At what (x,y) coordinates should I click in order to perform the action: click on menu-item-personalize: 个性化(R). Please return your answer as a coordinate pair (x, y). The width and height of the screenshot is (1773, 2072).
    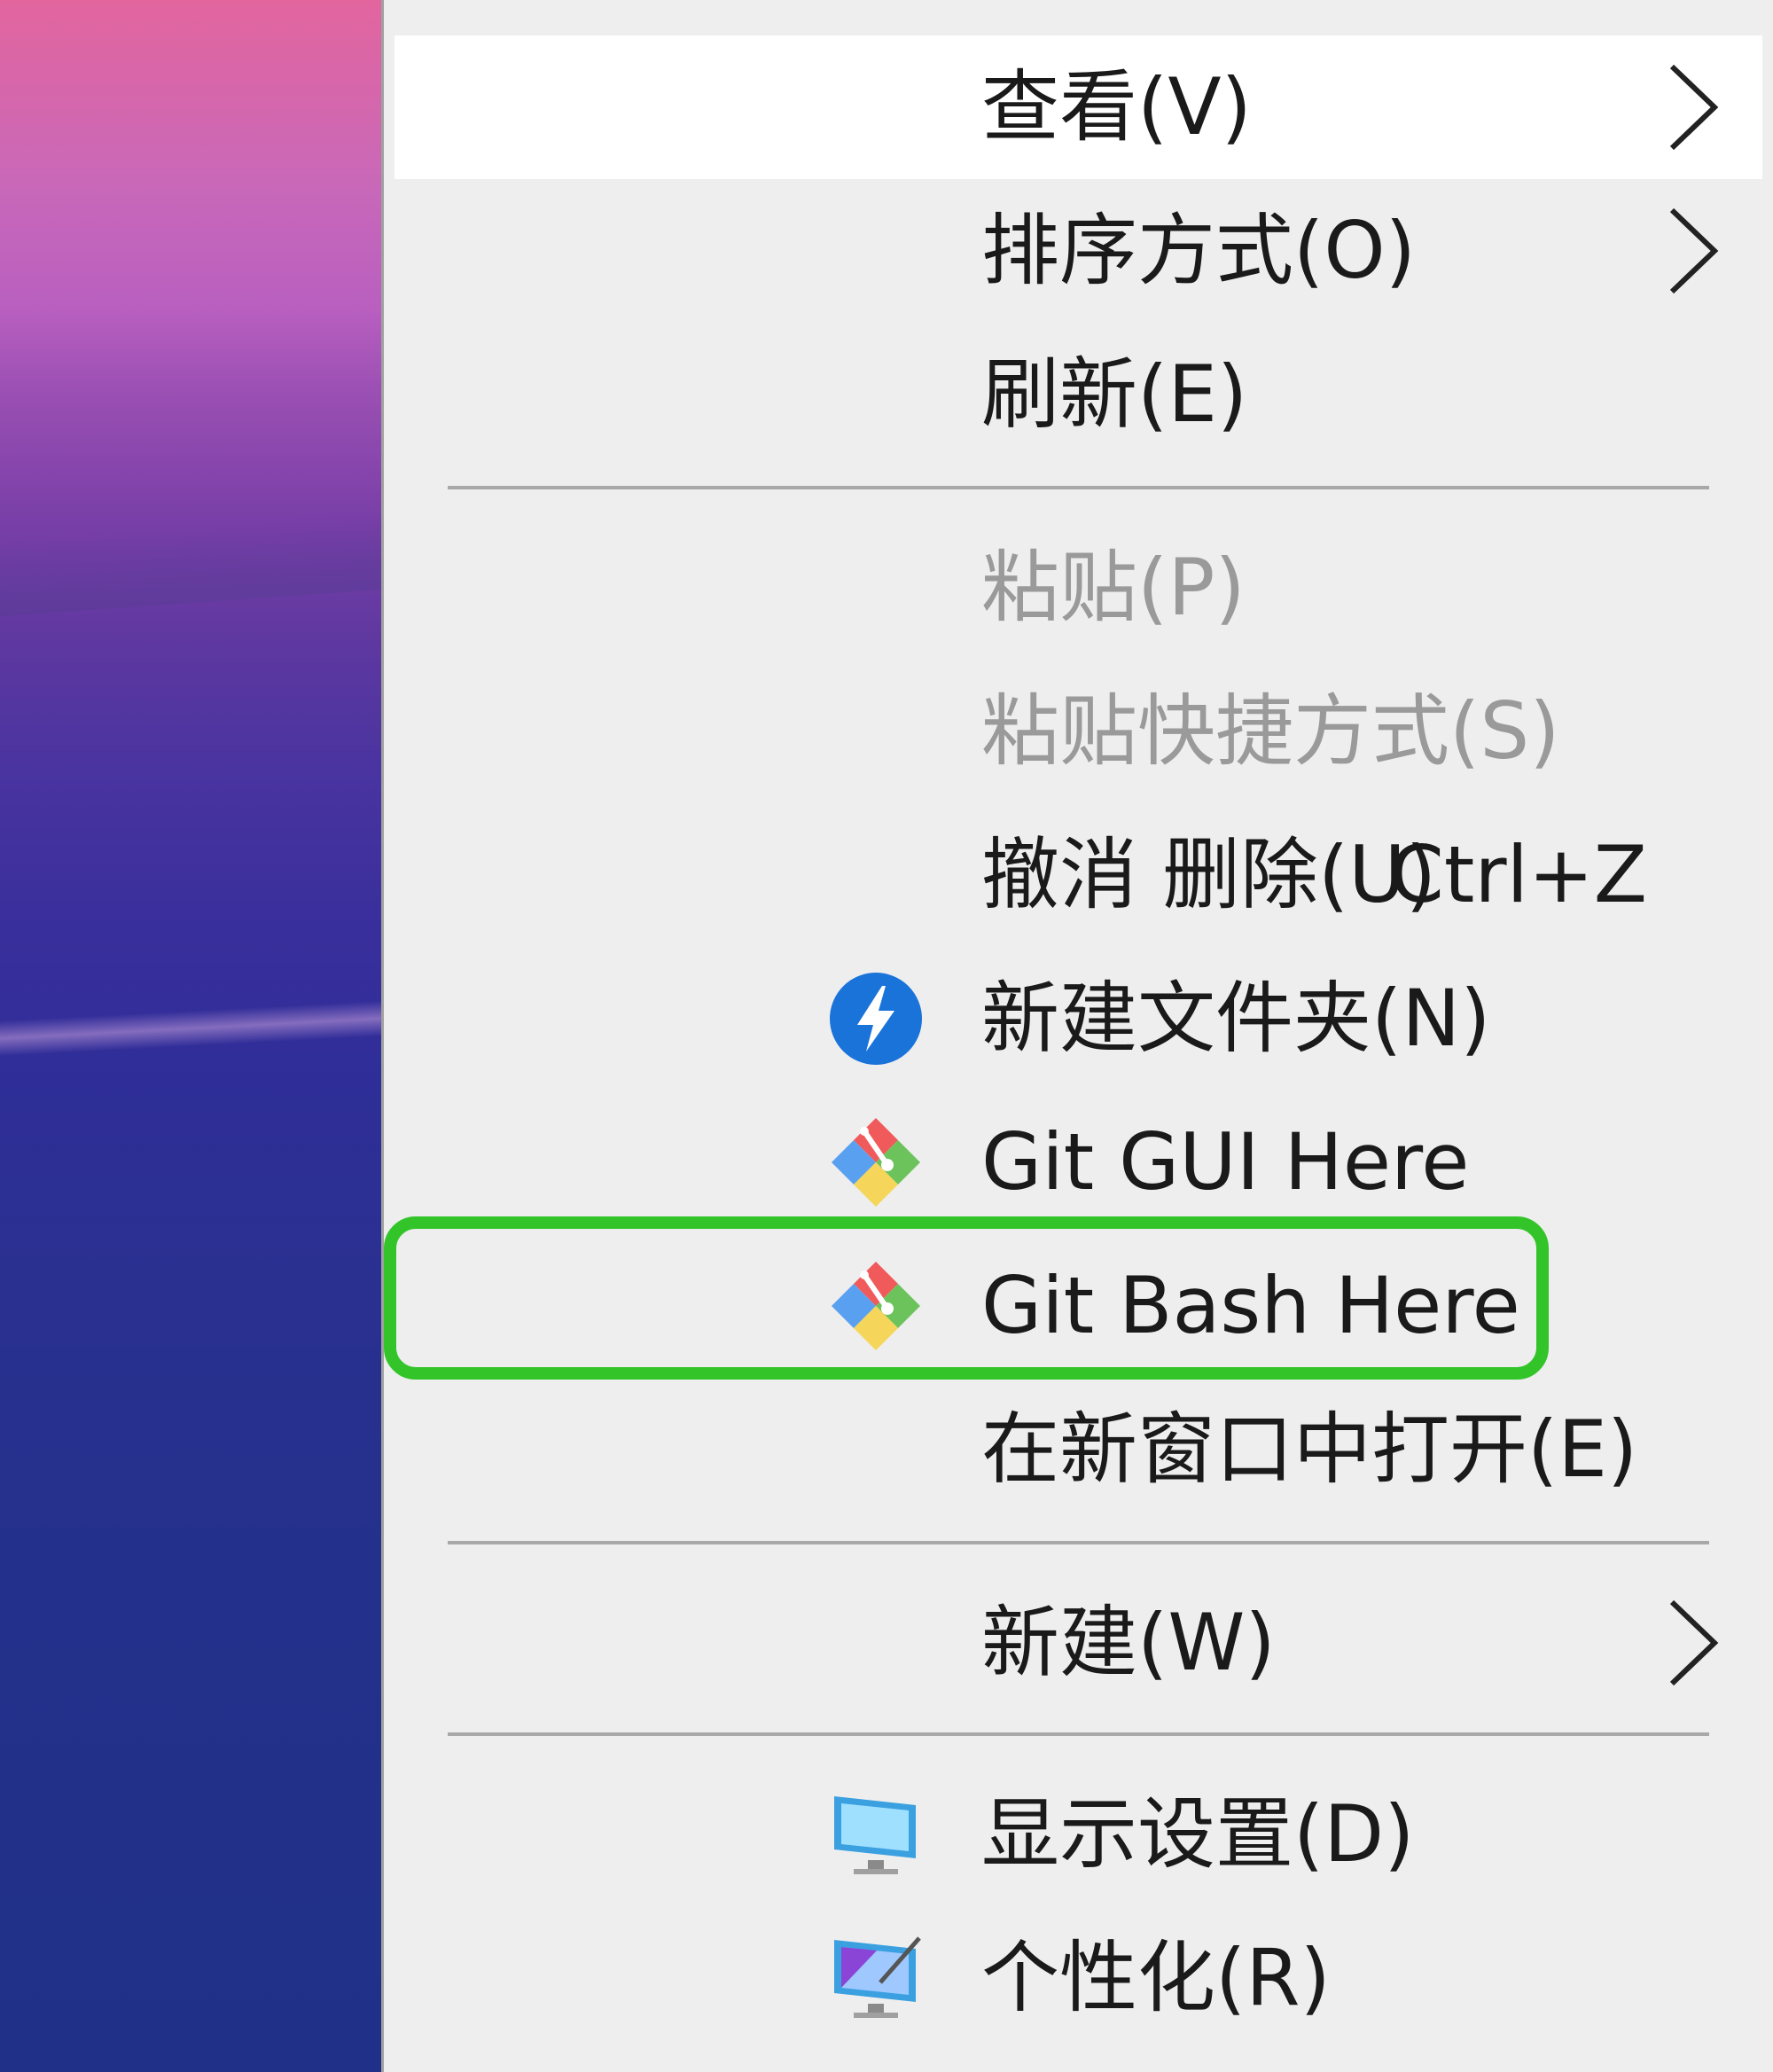
    Looking at the image, I should click on (1078, 1978).